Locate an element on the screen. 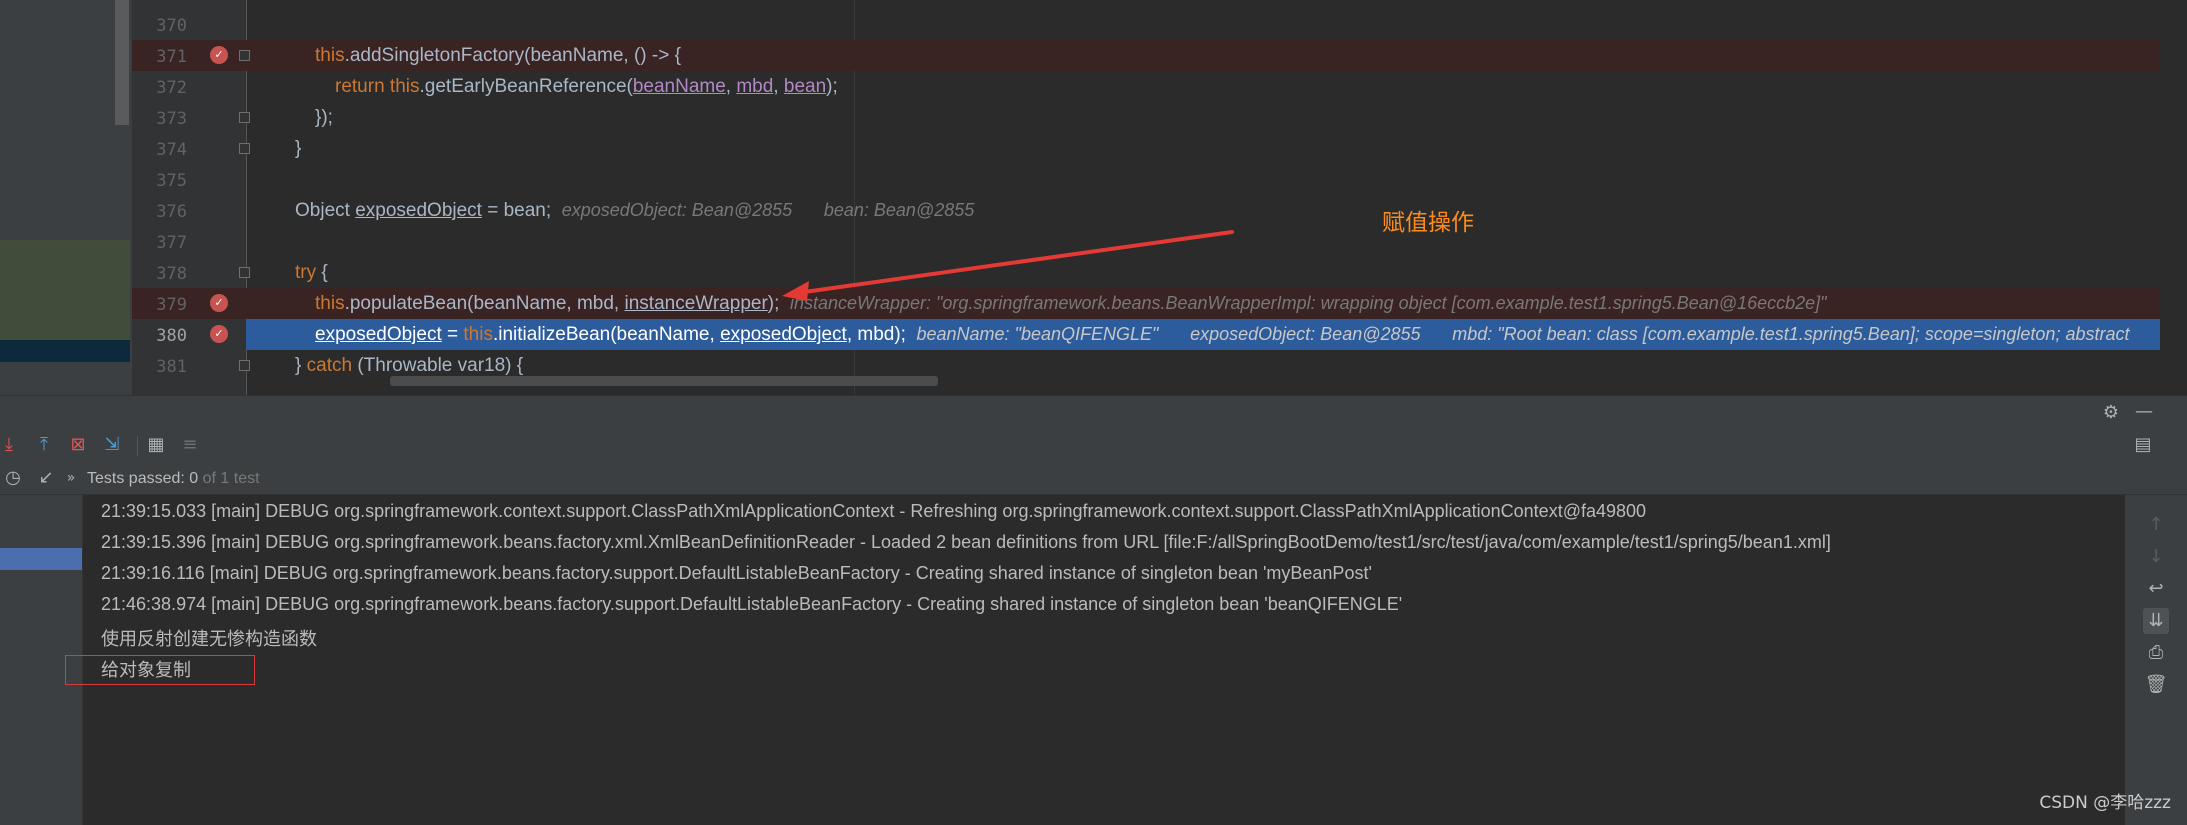  history-icon: ◷ is located at coordinates (13, 478).